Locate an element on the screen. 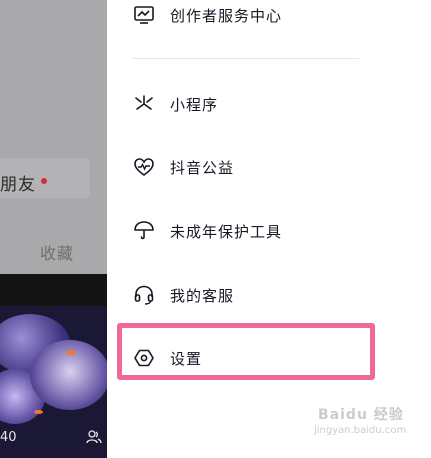 The image size is (431, 458). menu-item-customer-service: 我的客服 is located at coordinates (237, 295).